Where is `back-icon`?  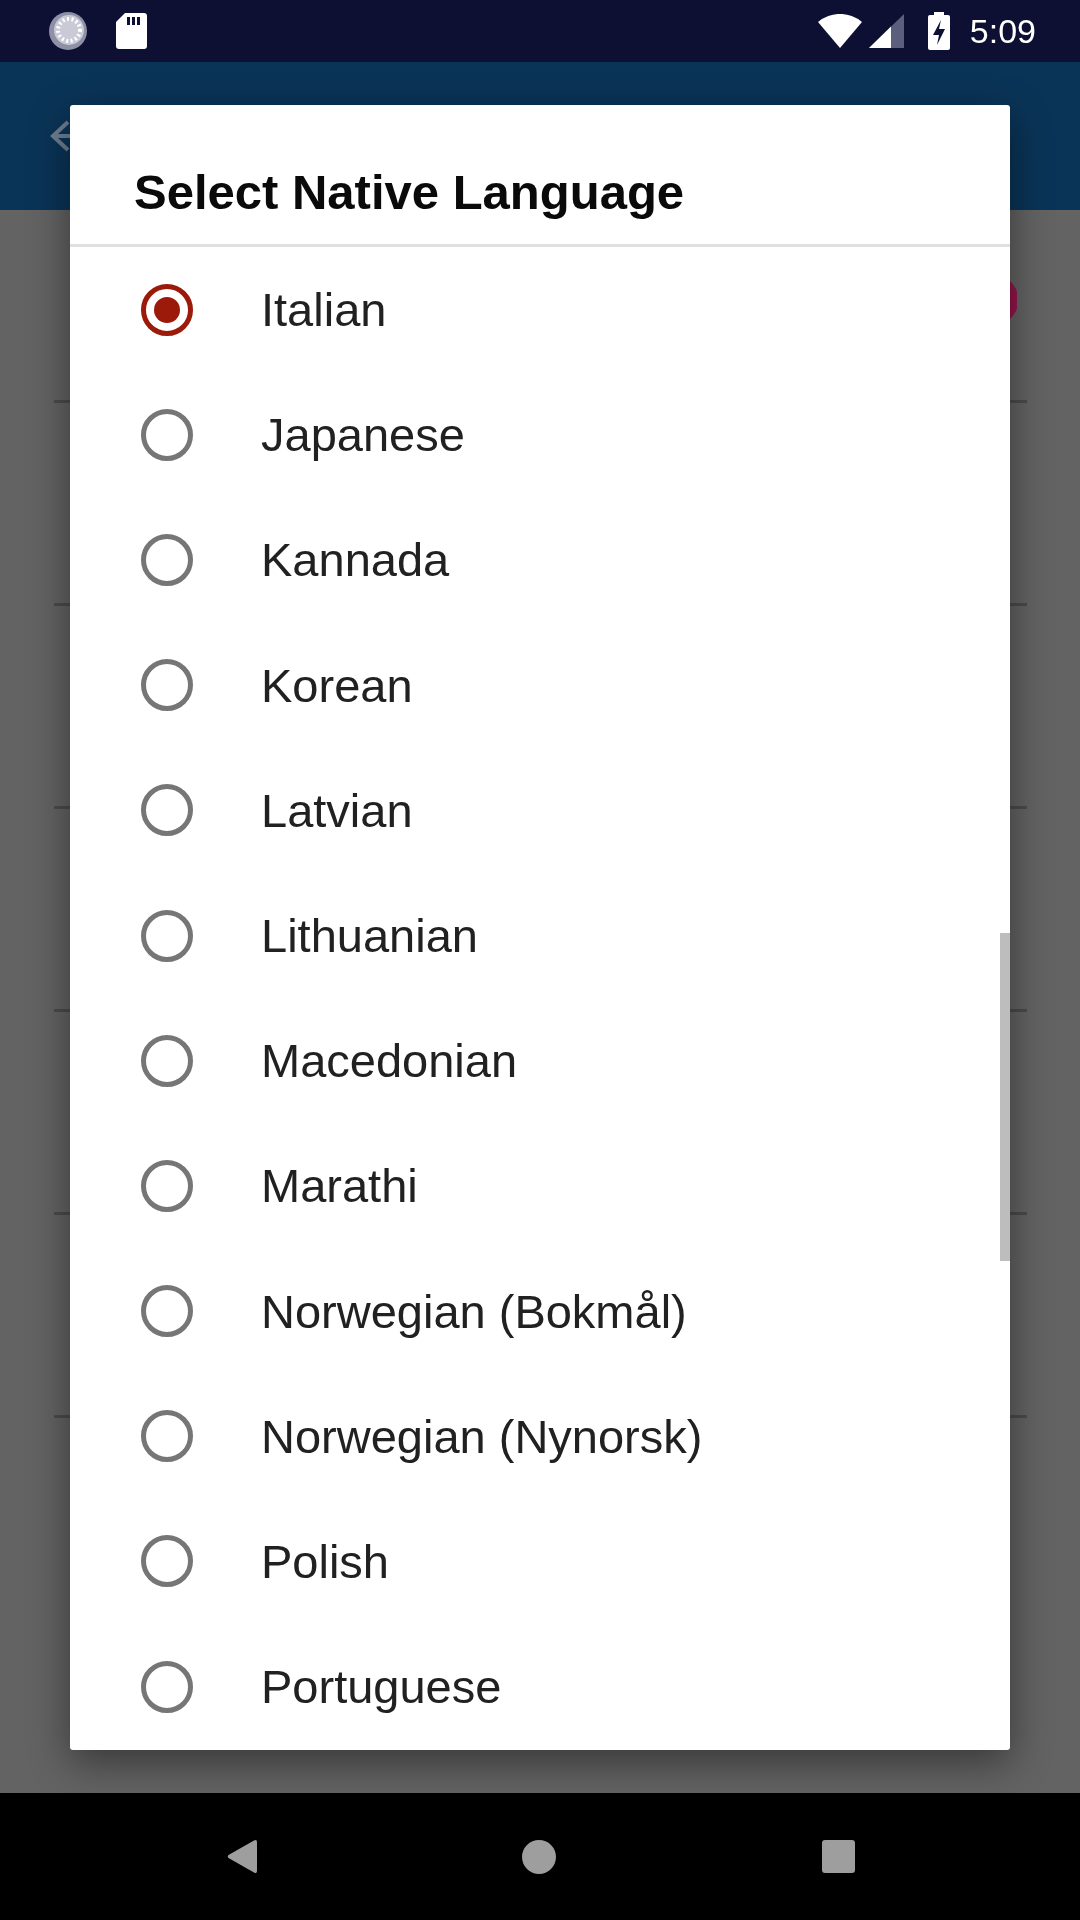
back-icon is located at coordinates (241, 1856).